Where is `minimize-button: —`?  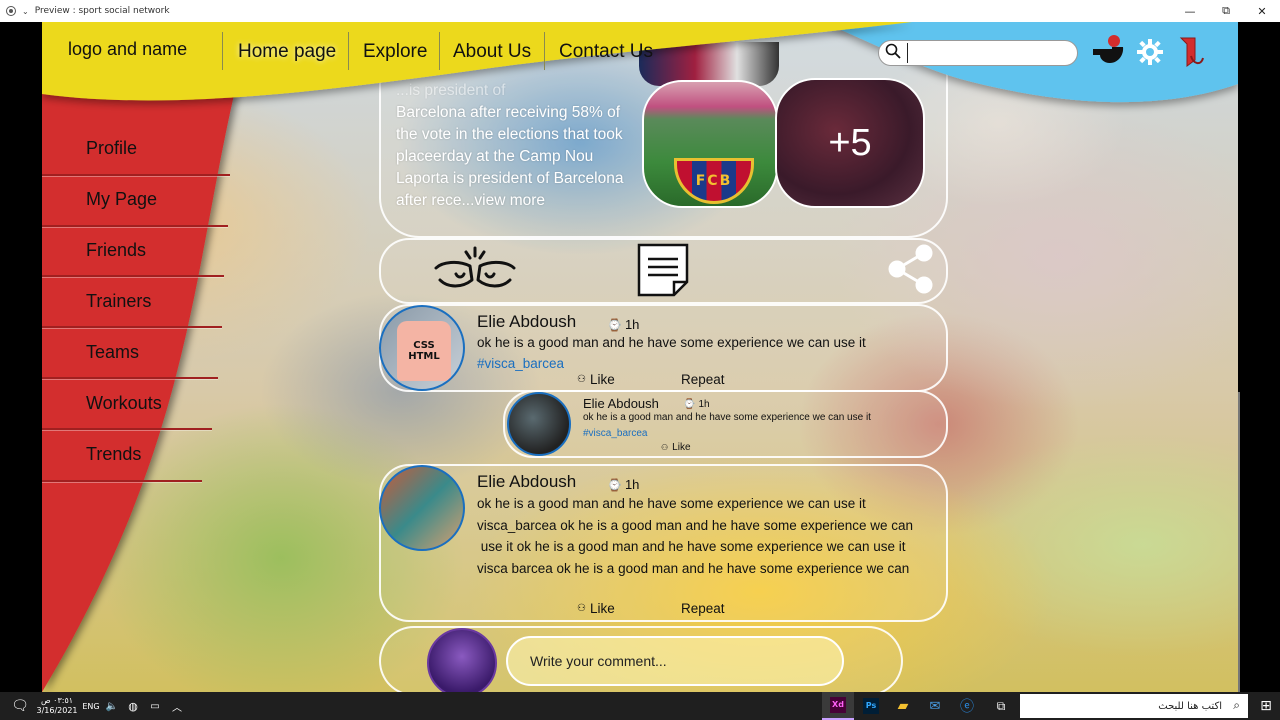 minimize-button: — is located at coordinates (1190, 11).